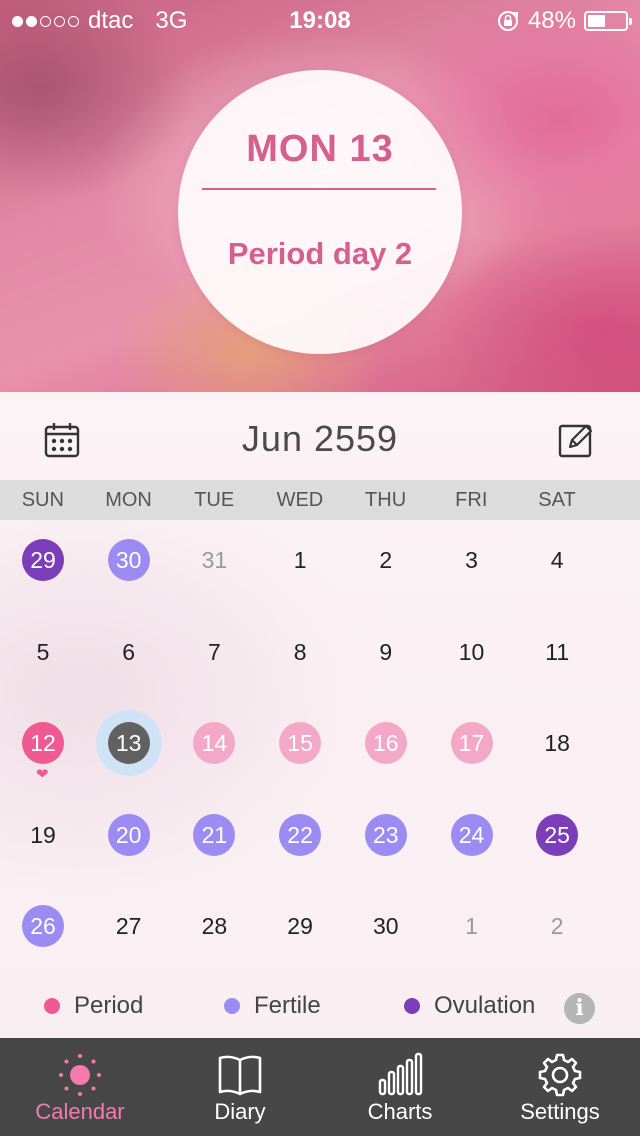  Describe the element at coordinates (485, 1005) in the screenshot. I see `legend-label: Ovulation` at that location.